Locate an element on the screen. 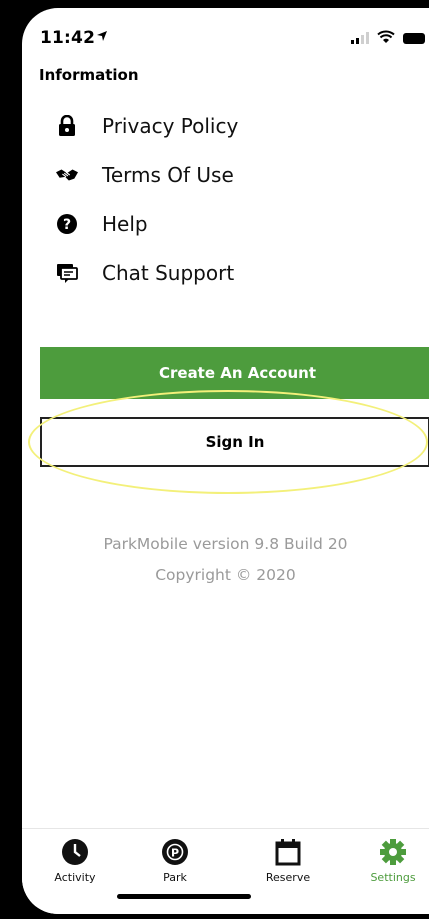 Image resolution: width=429 pixels, height=919 pixels. information-heading: Information is located at coordinates (89, 75).